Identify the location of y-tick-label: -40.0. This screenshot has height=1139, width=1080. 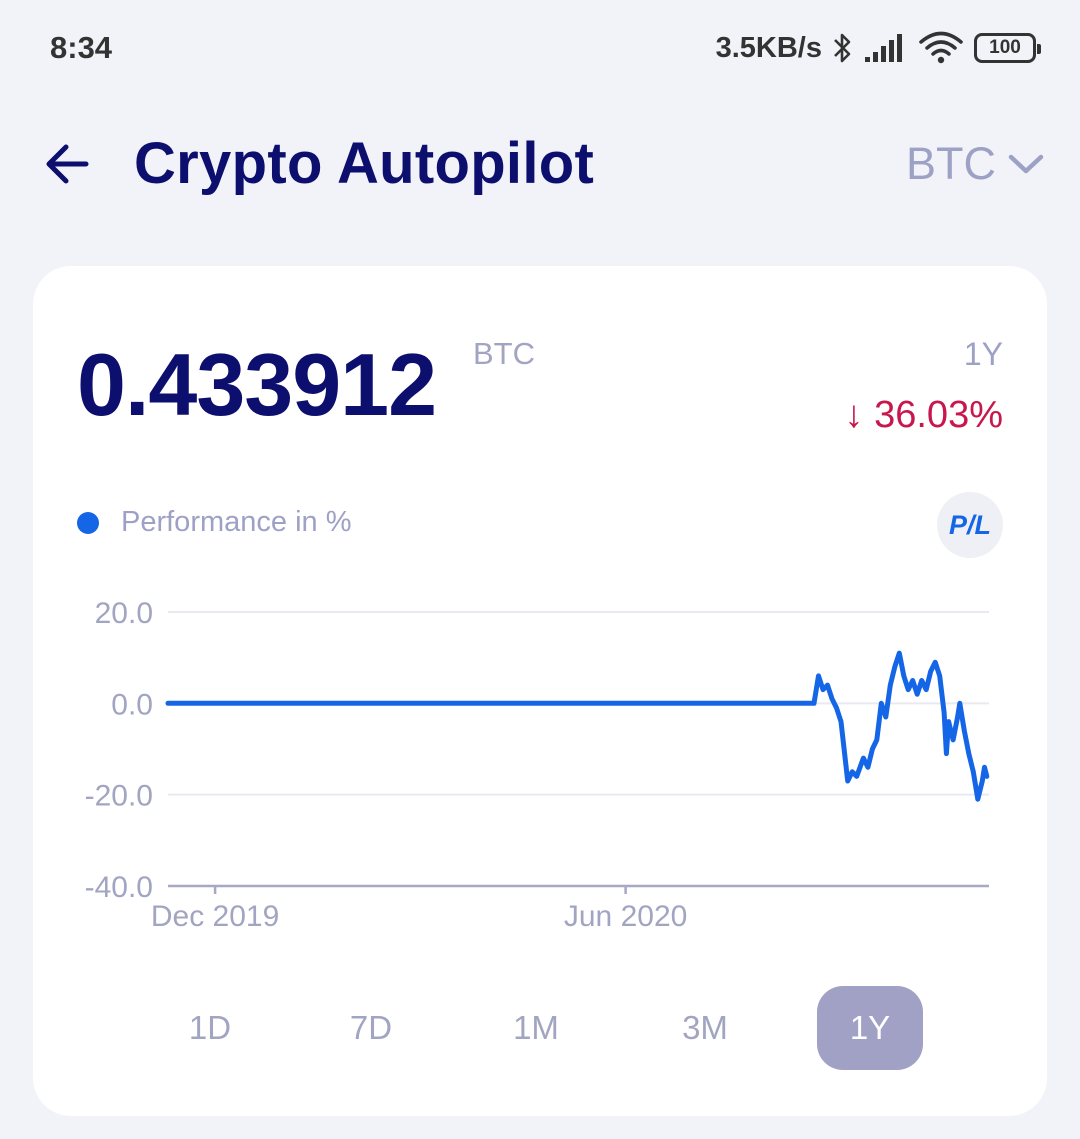
(119, 887).